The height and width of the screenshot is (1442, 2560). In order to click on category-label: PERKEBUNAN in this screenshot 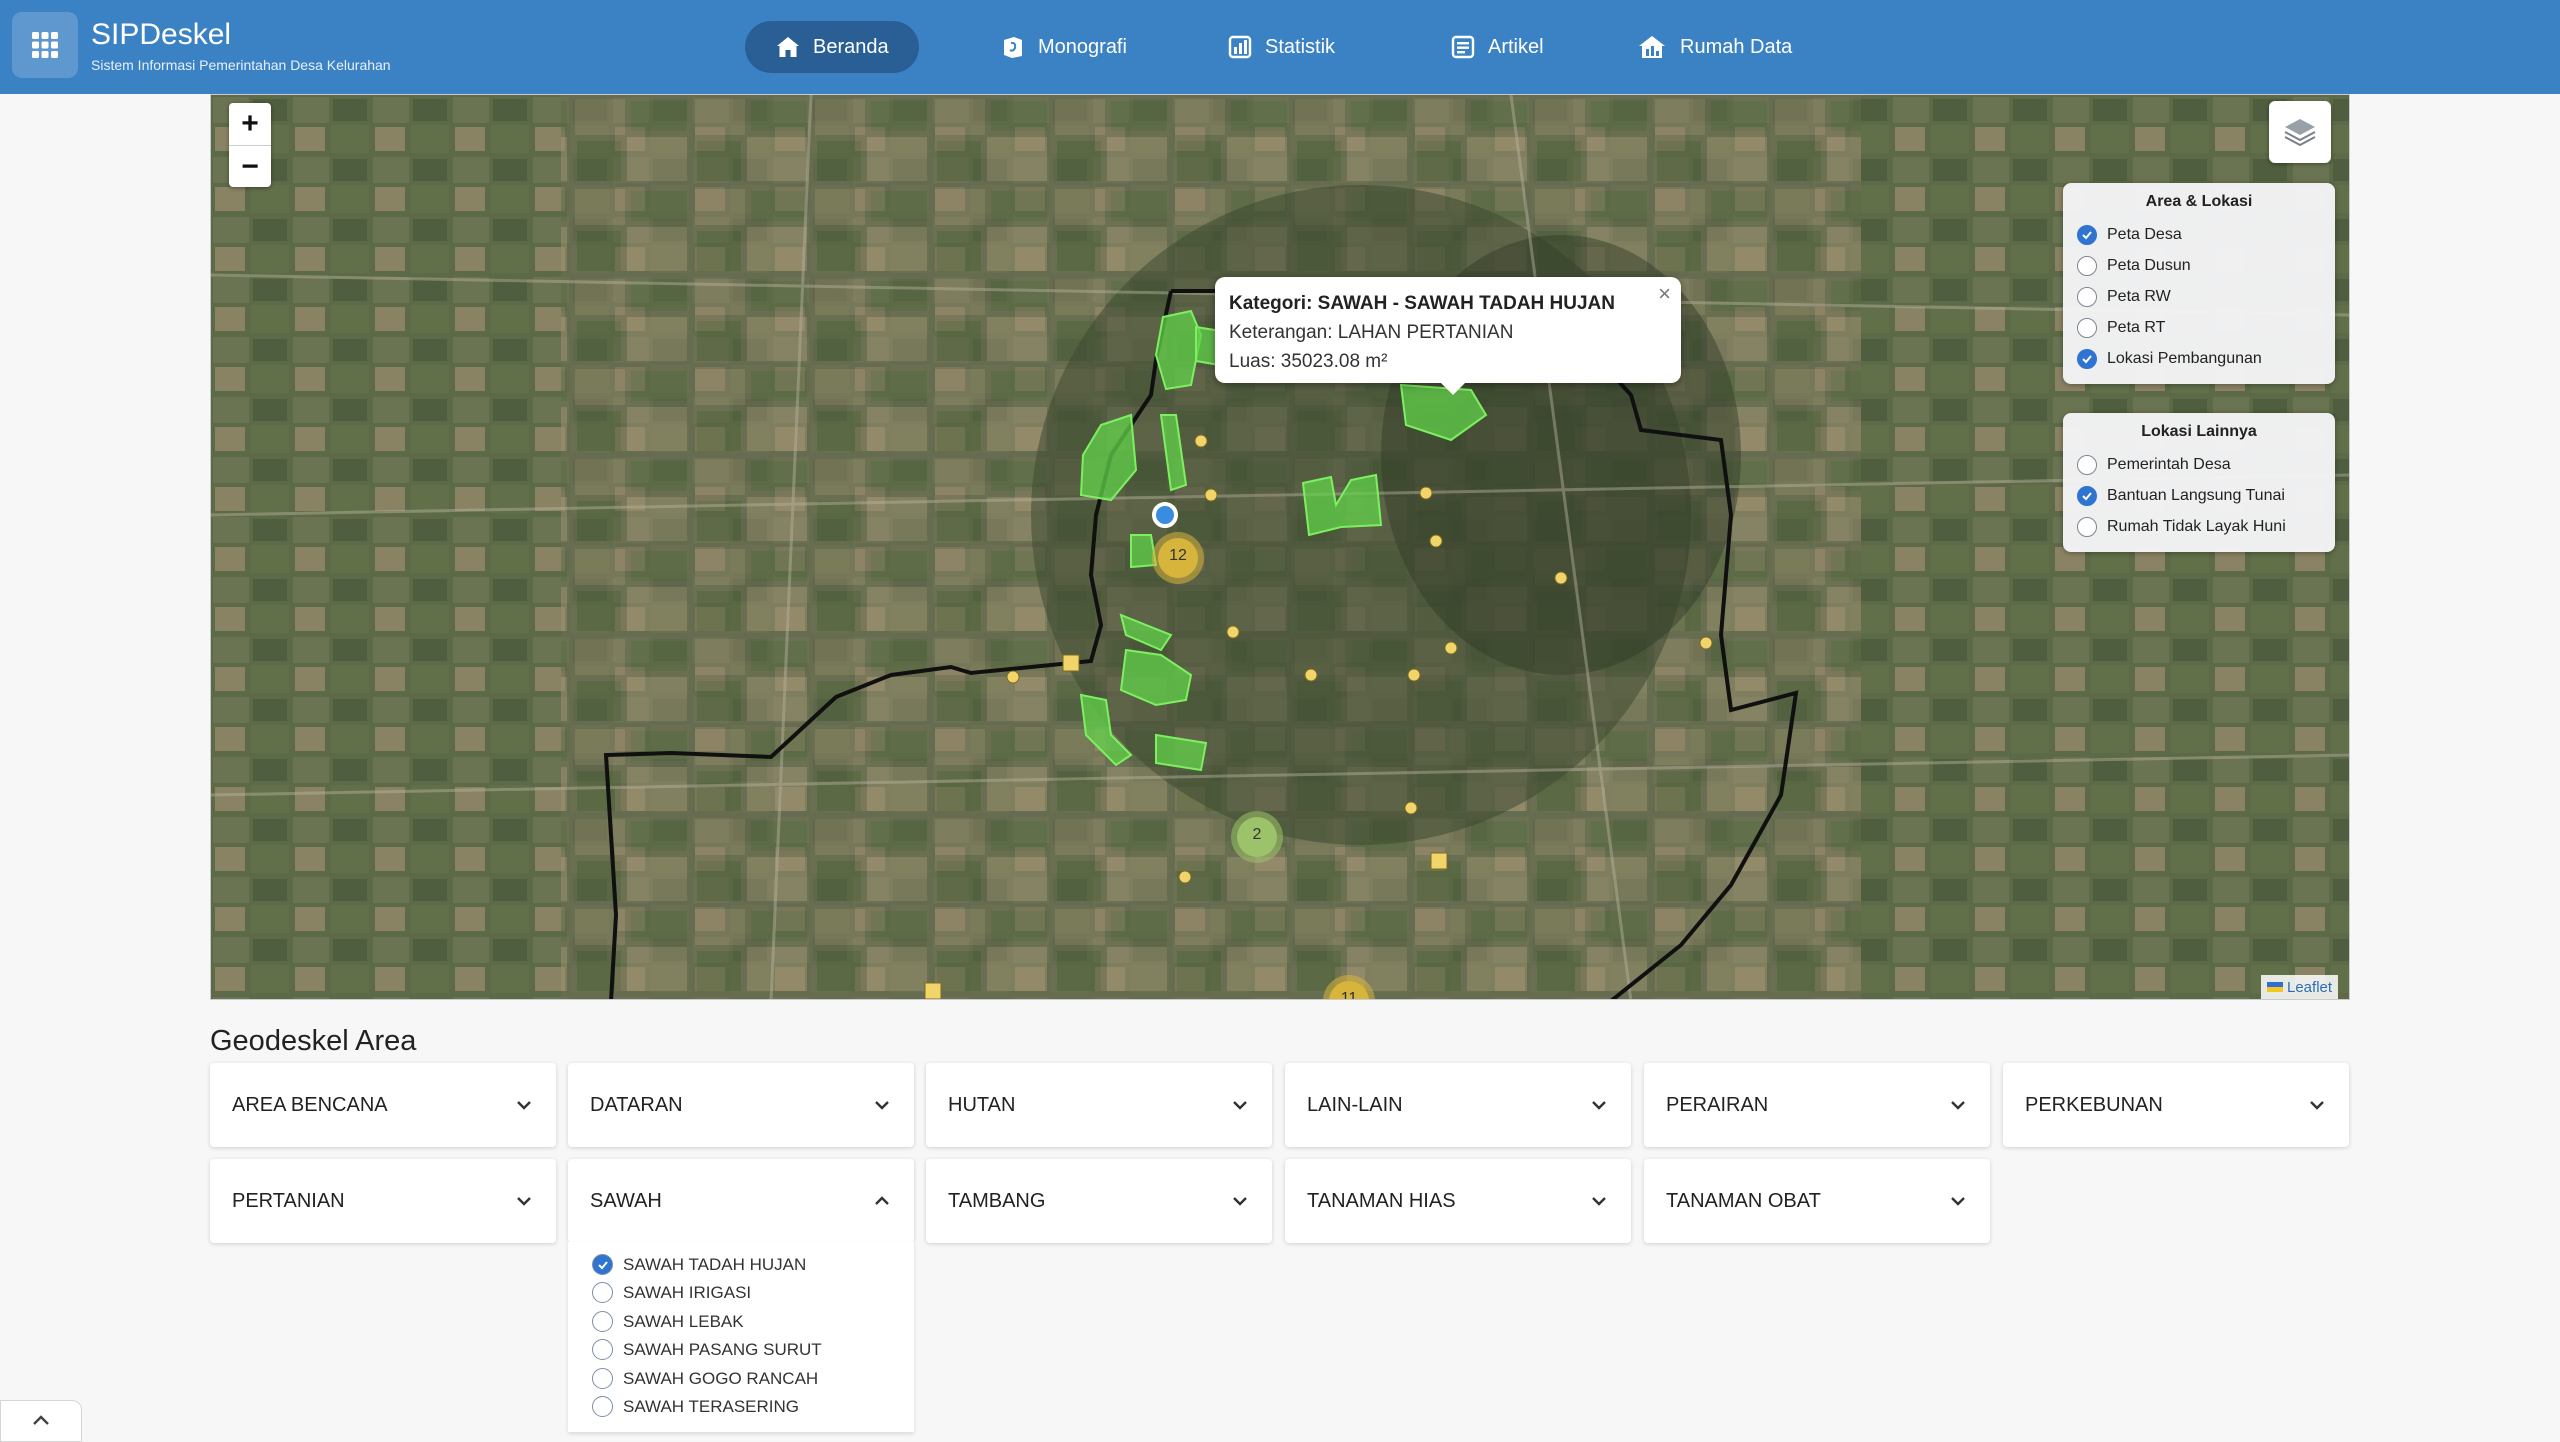, I will do `click(2094, 1104)`.